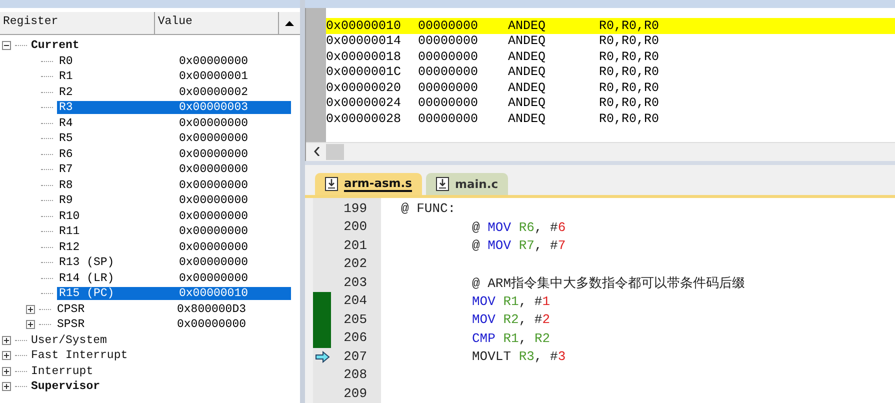 This screenshot has width=895, height=403. I want to click on tree-group-label: Fast Interrupt, so click(79, 355).